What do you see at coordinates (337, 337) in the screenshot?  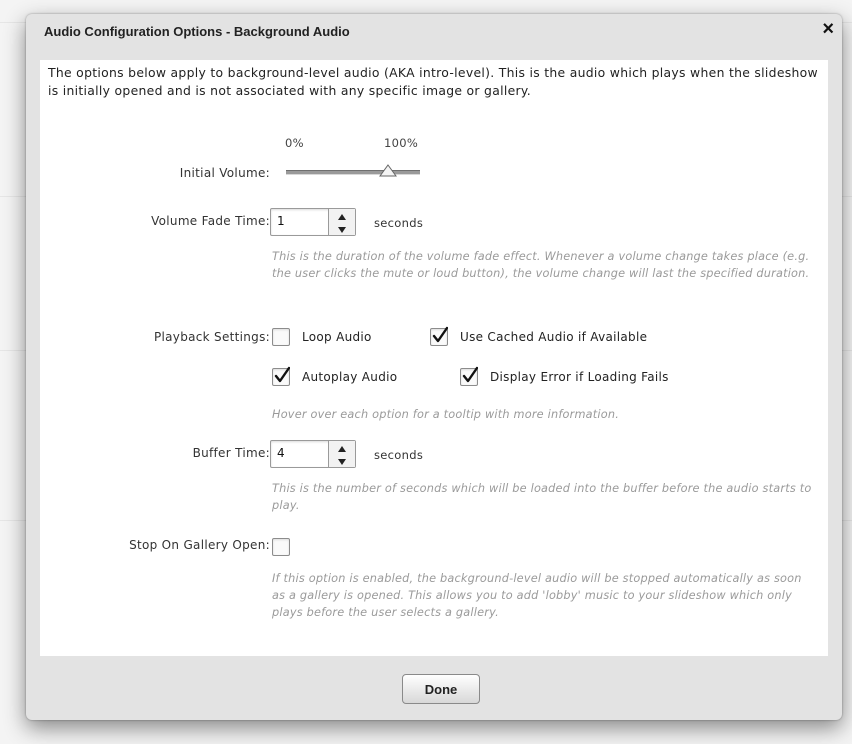 I see `loop-audio-label: Loop Audio` at bounding box center [337, 337].